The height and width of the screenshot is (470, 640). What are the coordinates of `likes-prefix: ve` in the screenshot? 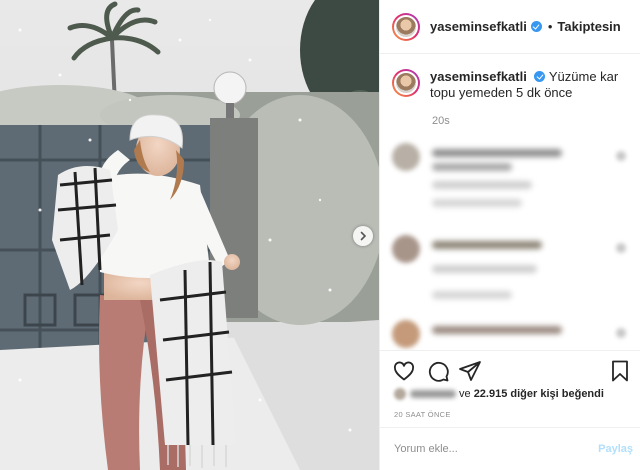 It's located at (465, 394).